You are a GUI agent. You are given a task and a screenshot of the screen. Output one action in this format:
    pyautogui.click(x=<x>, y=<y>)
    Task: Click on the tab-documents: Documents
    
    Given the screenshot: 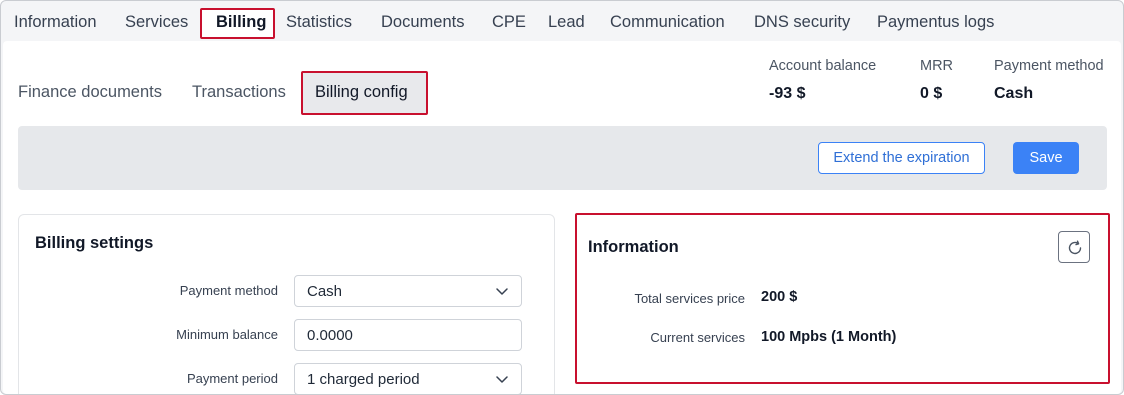 What is the action you would take?
    pyautogui.click(x=422, y=22)
    